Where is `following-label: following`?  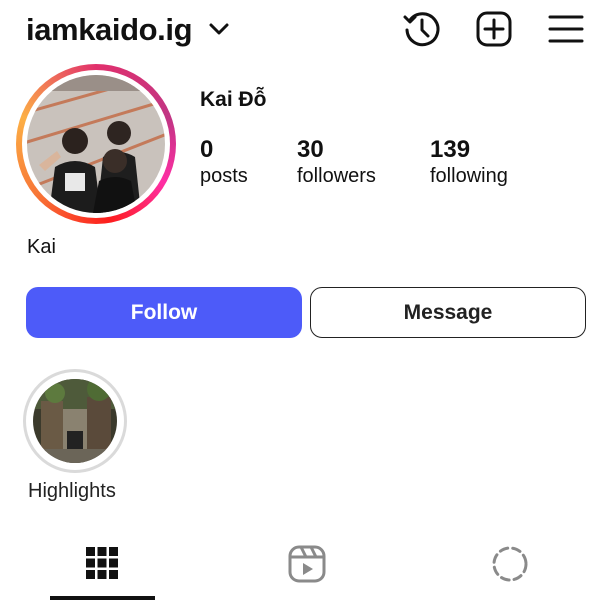
following-label: following is located at coordinates (469, 176).